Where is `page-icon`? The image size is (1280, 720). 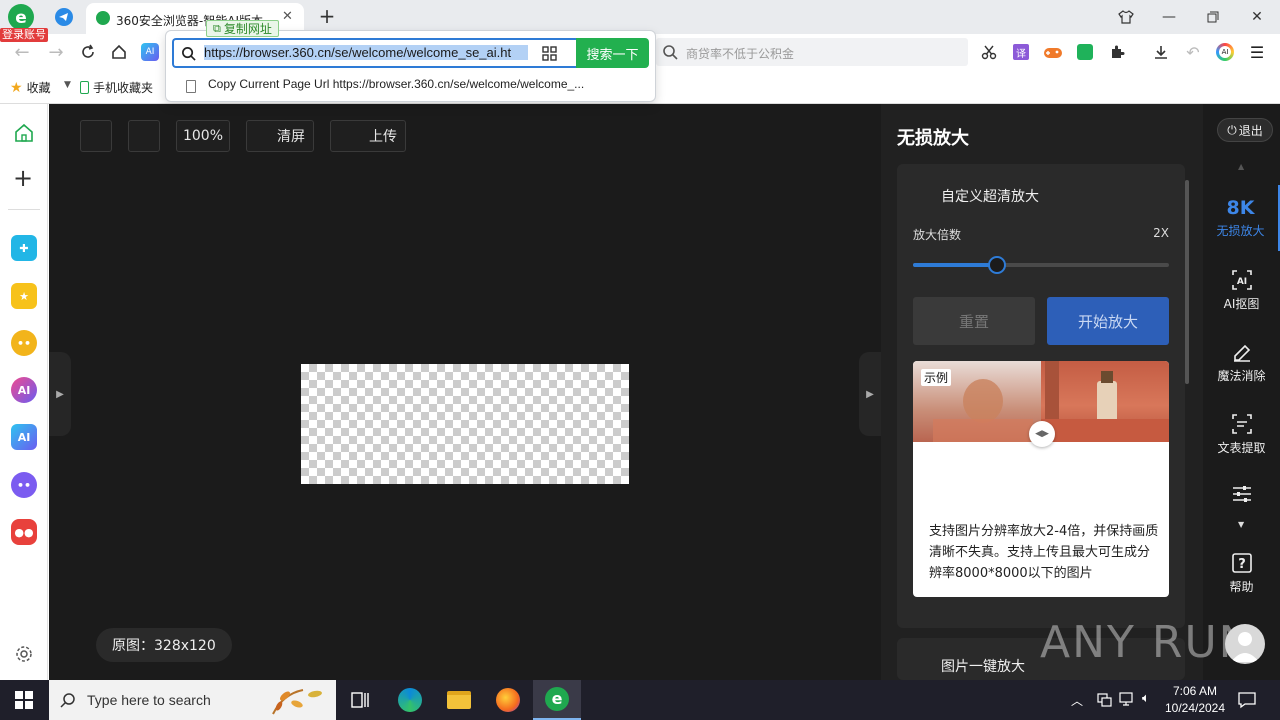
page-icon is located at coordinates (191, 86).